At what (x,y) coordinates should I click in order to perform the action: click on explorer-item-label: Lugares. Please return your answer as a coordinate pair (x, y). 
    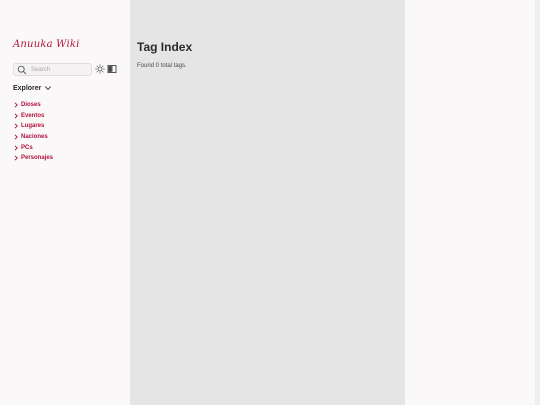
    Looking at the image, I should click on (33, 126).